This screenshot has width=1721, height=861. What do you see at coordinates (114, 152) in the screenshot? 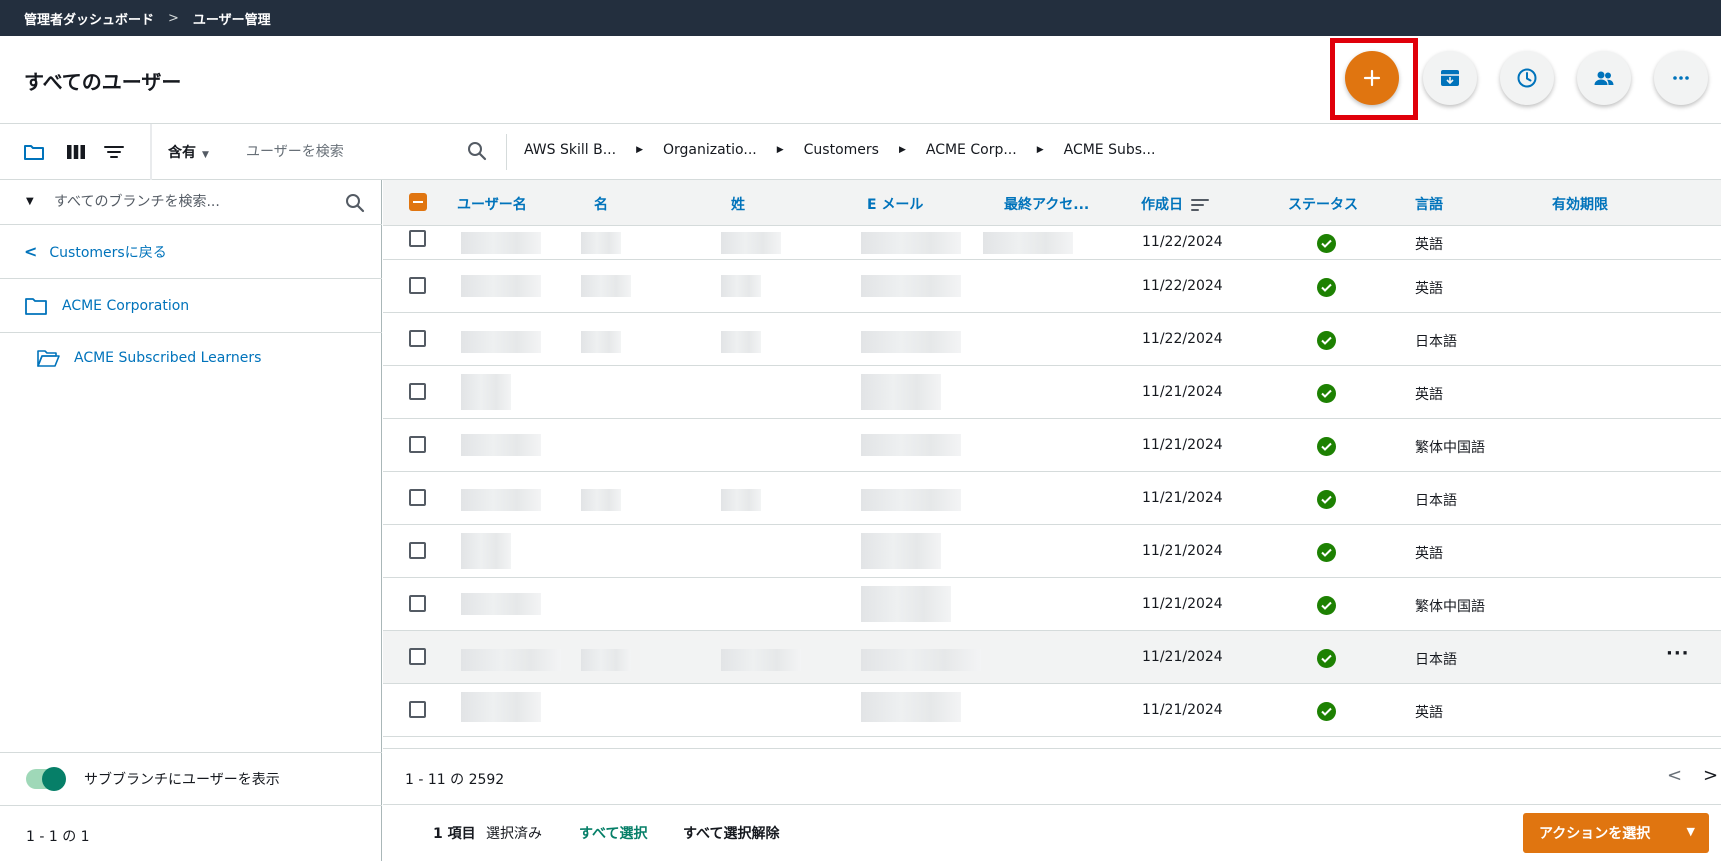
I see `filter-icon` at bounding box center [114, 152].